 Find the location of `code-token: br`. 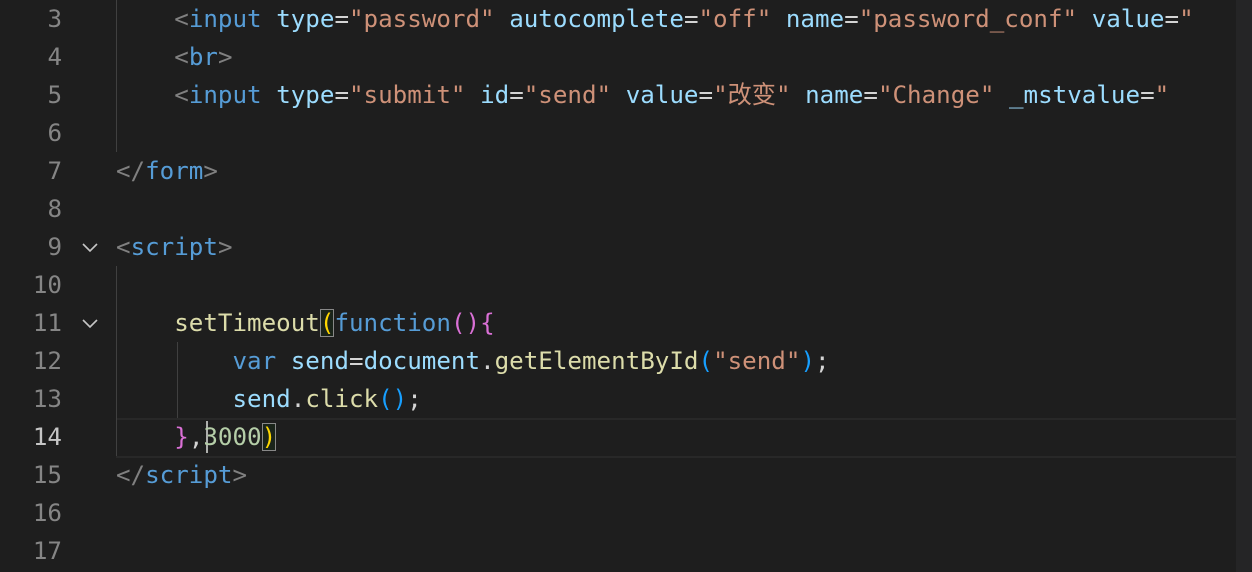

code-token: br is located at coordinates (203, 57).